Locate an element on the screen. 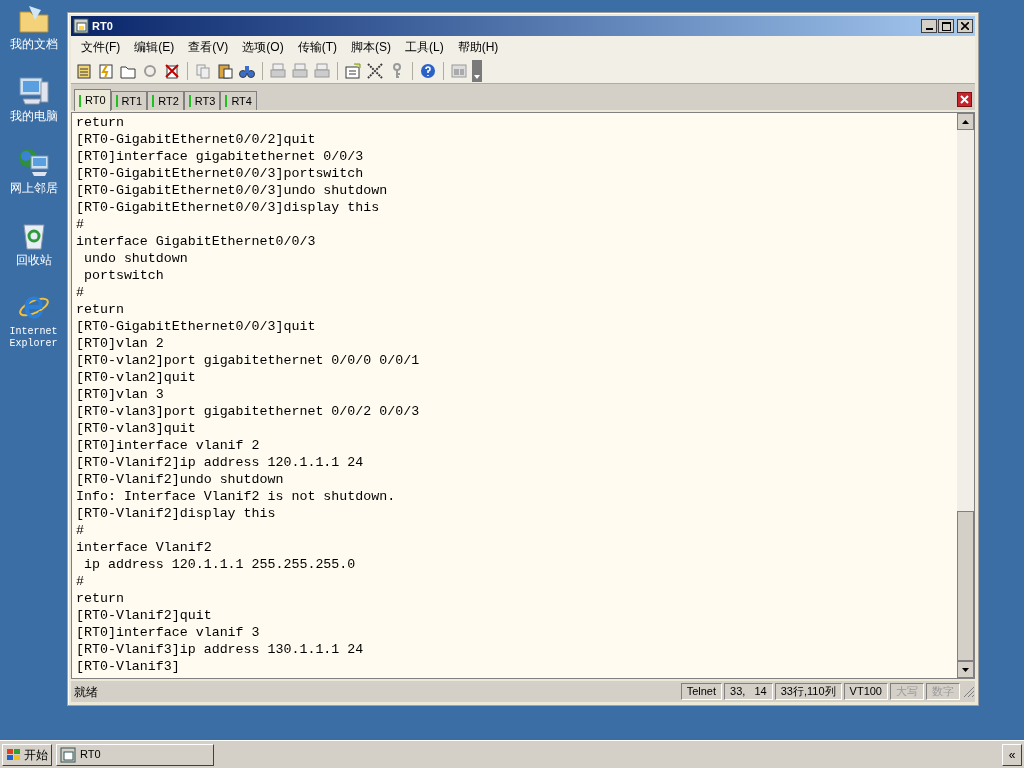 This screenshot has height=768, width=1024. terminal-line: [RT0-Vlanif3] is located at coordinates (128, 666).